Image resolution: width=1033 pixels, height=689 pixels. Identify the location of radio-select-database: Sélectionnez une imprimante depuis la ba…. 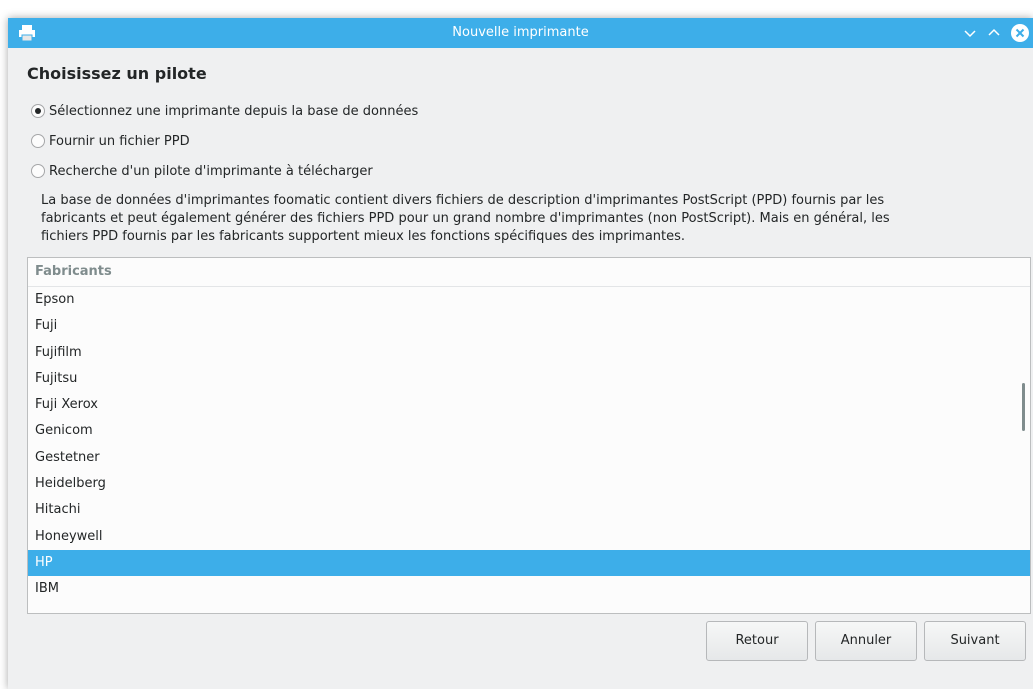
(224, 111).